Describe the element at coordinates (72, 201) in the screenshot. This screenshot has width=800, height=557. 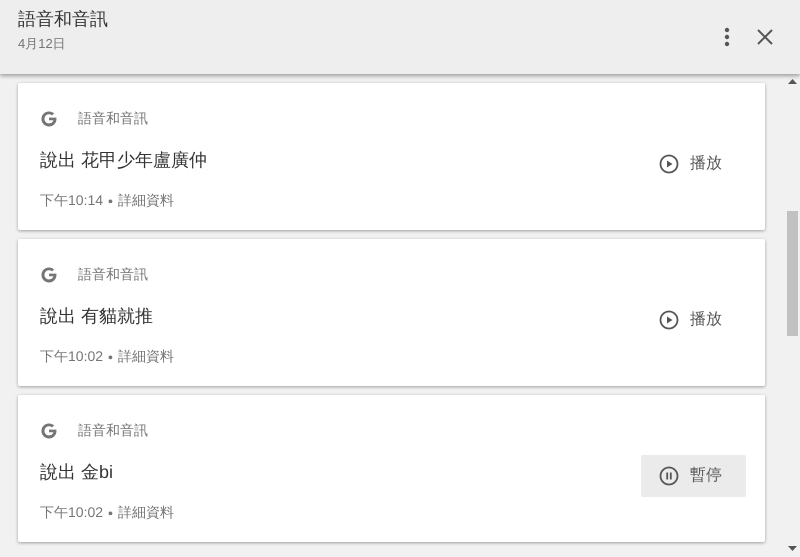
I see `activity-time: 下午10:14` at that location.